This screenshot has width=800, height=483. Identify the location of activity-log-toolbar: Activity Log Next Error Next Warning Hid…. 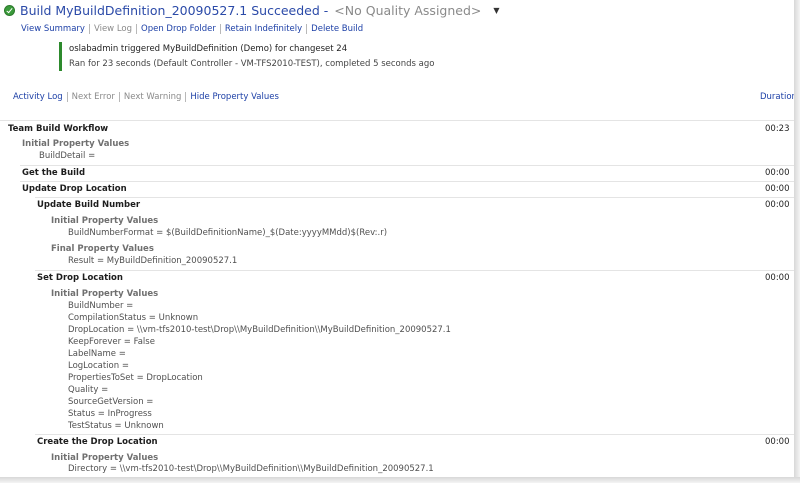
(148, 97).